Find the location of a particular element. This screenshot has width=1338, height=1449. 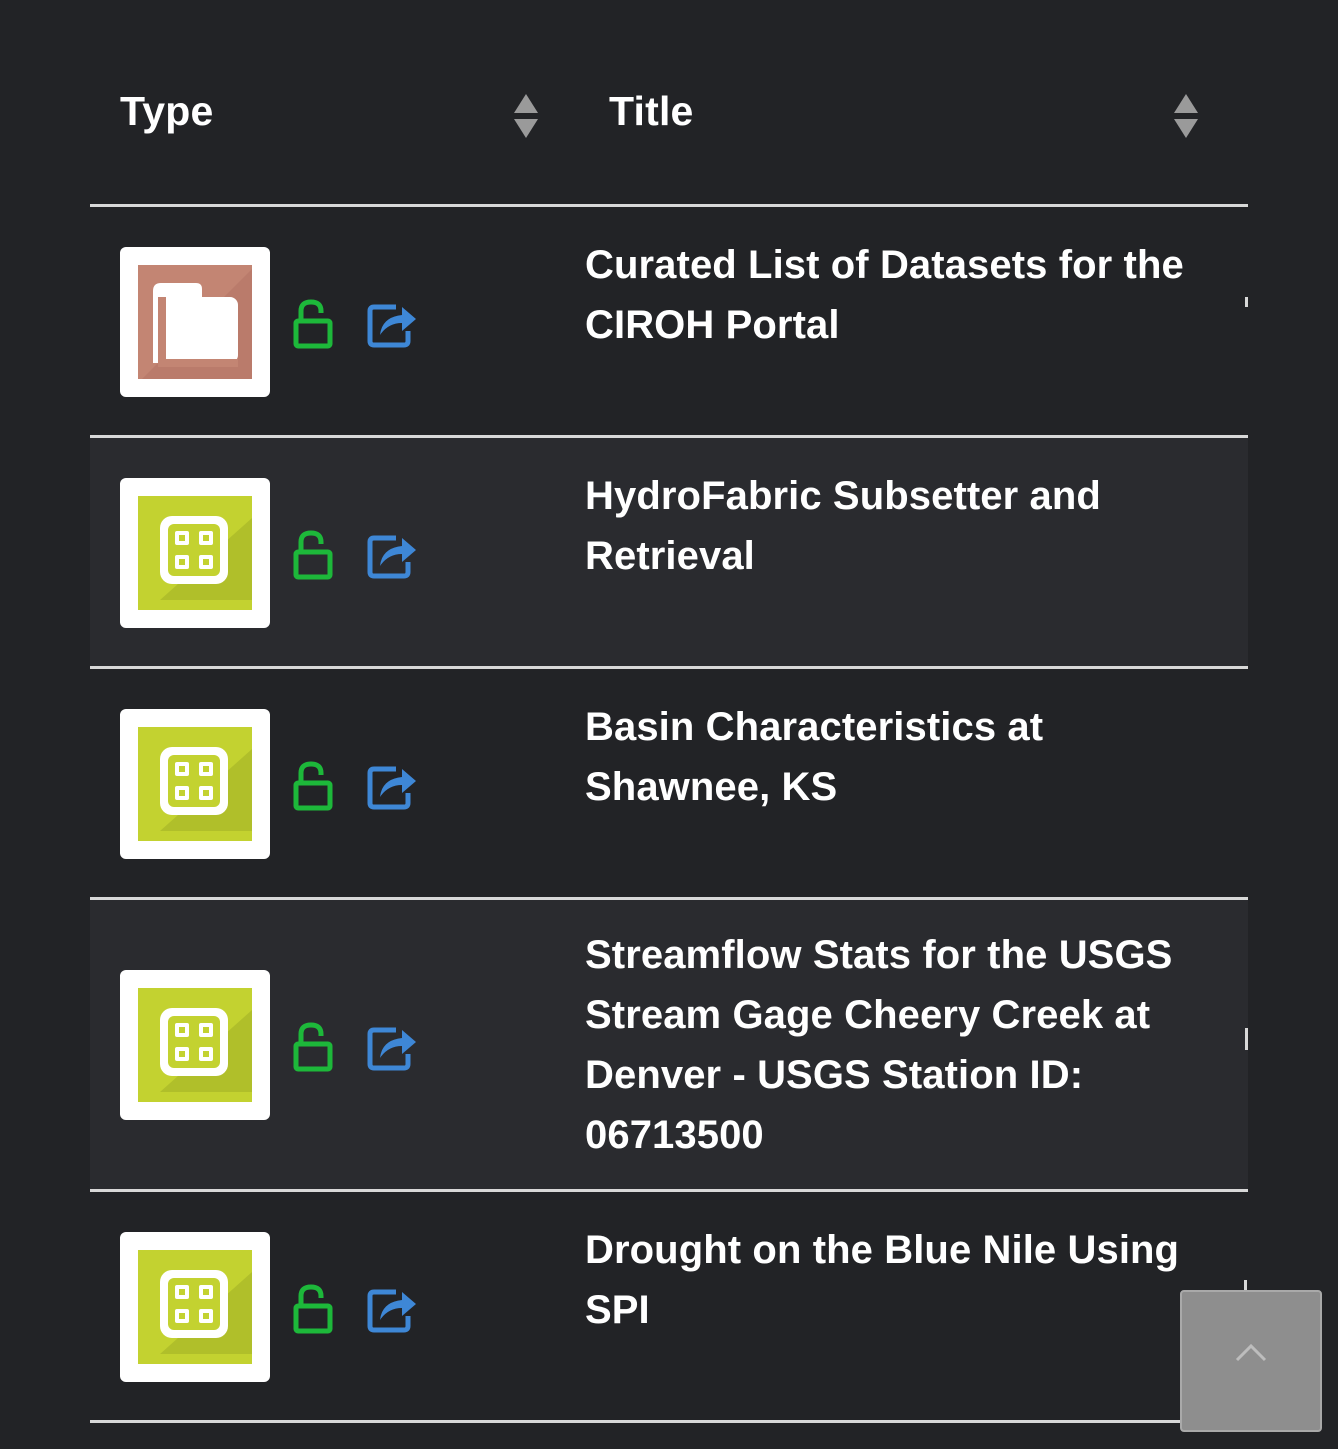

resource-title-link: Drought on the Blue Nile Using SPI is located at coordinates (890, 1280).